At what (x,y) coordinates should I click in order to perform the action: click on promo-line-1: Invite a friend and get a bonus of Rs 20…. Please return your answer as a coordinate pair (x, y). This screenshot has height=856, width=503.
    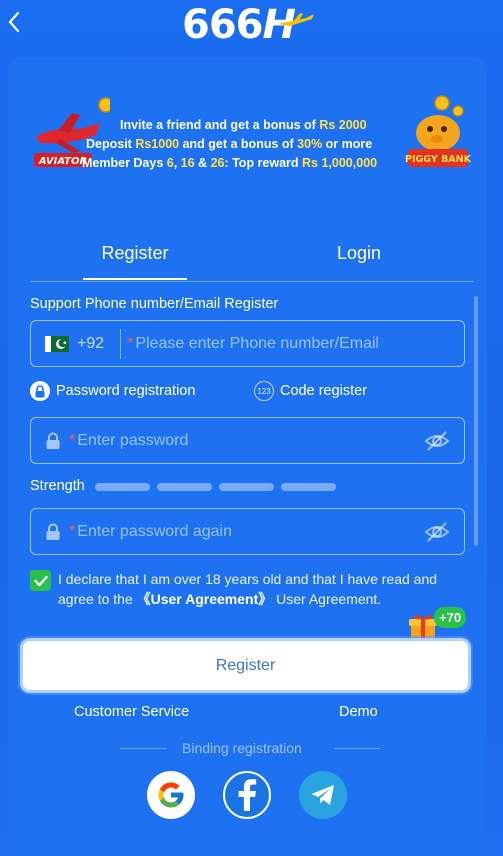
    Looking at the image, I should click on (242, 125).